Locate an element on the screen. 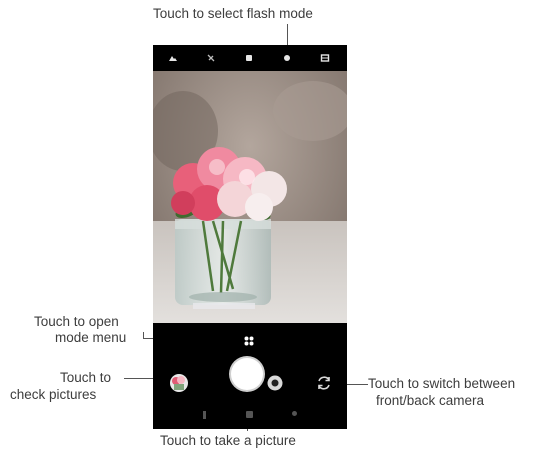 This screenshot has width=559, height=453. take-picture-callout: Touch to take a picture is located at coordinates (228, 440).